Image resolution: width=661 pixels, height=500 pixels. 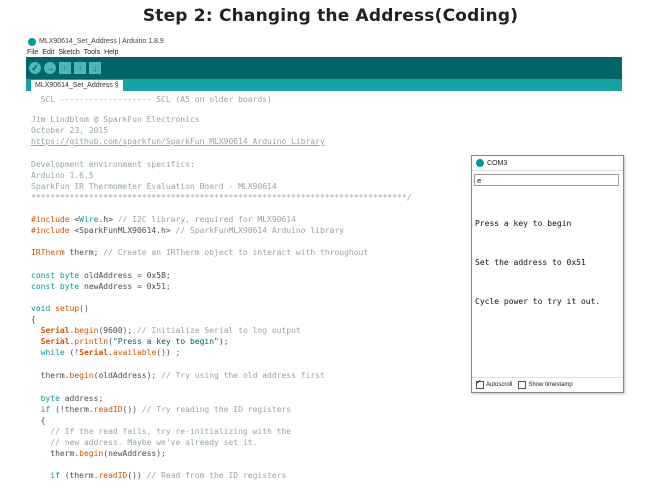 I want to click on code-token: // Try reading the ID registers, so click(x=216, y=409).